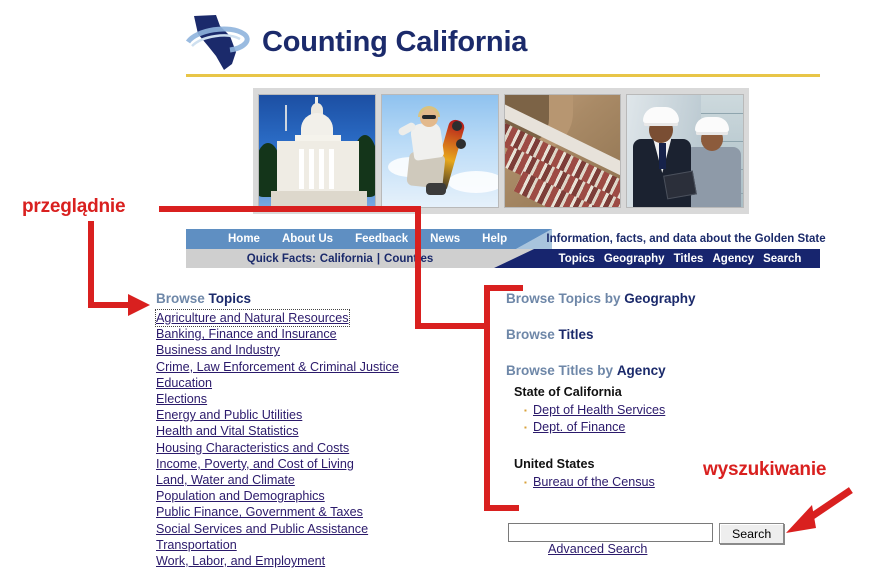 Image resolution: width=896 pixels, height=587 pixels. I want to click on quick-facts-bar: Quick Facts: California | Counties, so click(340, 258).